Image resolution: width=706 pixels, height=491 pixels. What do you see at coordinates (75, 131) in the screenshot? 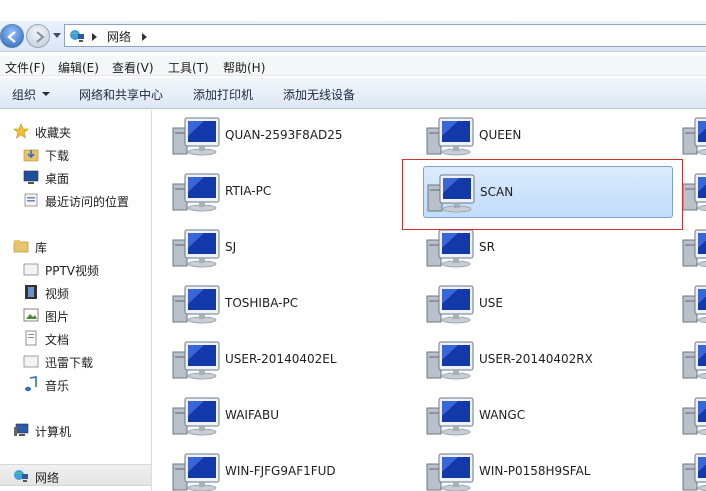
I see `nav-favorites: 收藏夹` at bounding box center [75, 131].